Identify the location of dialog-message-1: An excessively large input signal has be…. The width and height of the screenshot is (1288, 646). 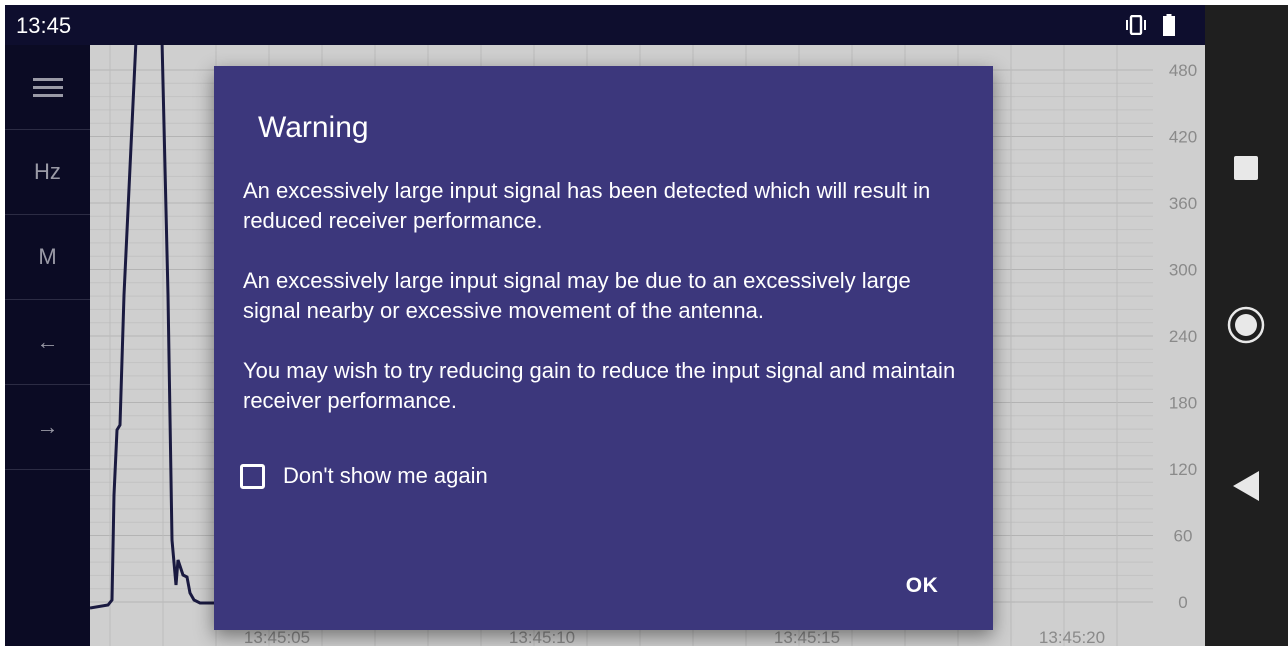
(587, 205).